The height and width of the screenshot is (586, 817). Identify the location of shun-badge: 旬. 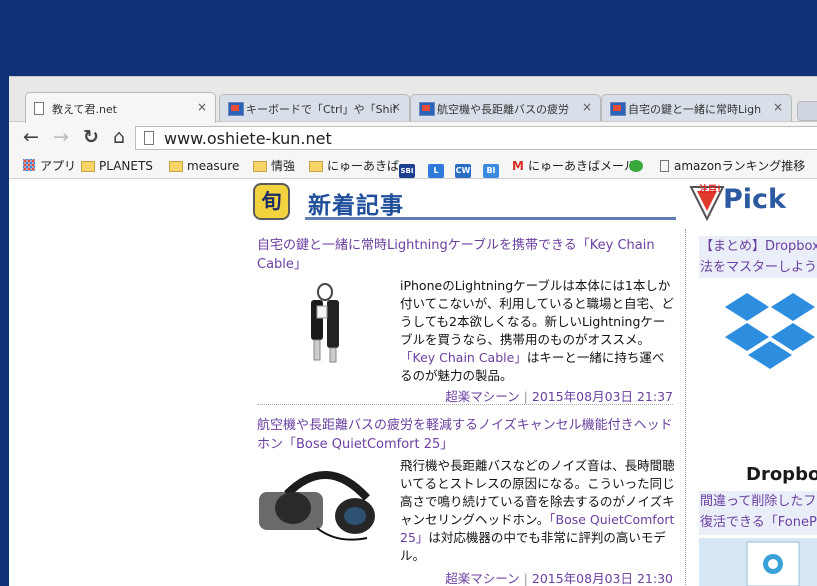
(271, 201).